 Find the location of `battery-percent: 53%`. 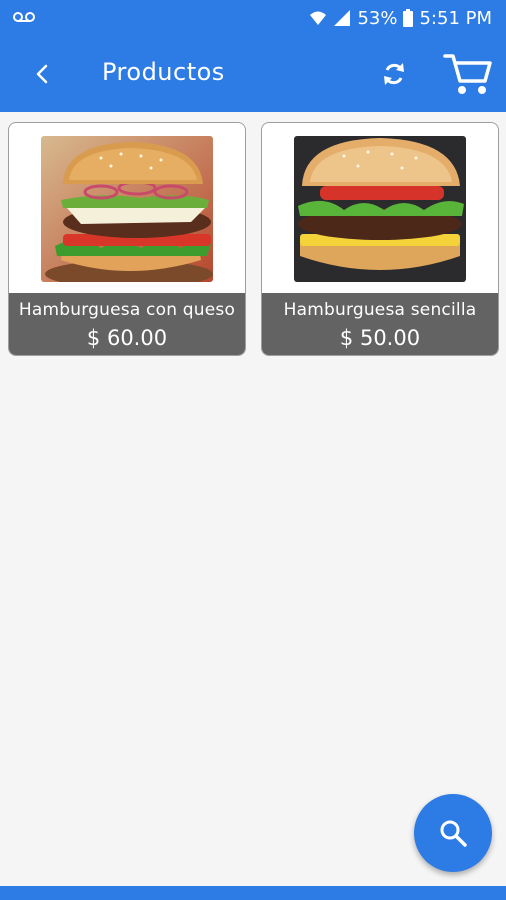

battery-percent: 53% is located at coordinates (377, 18).